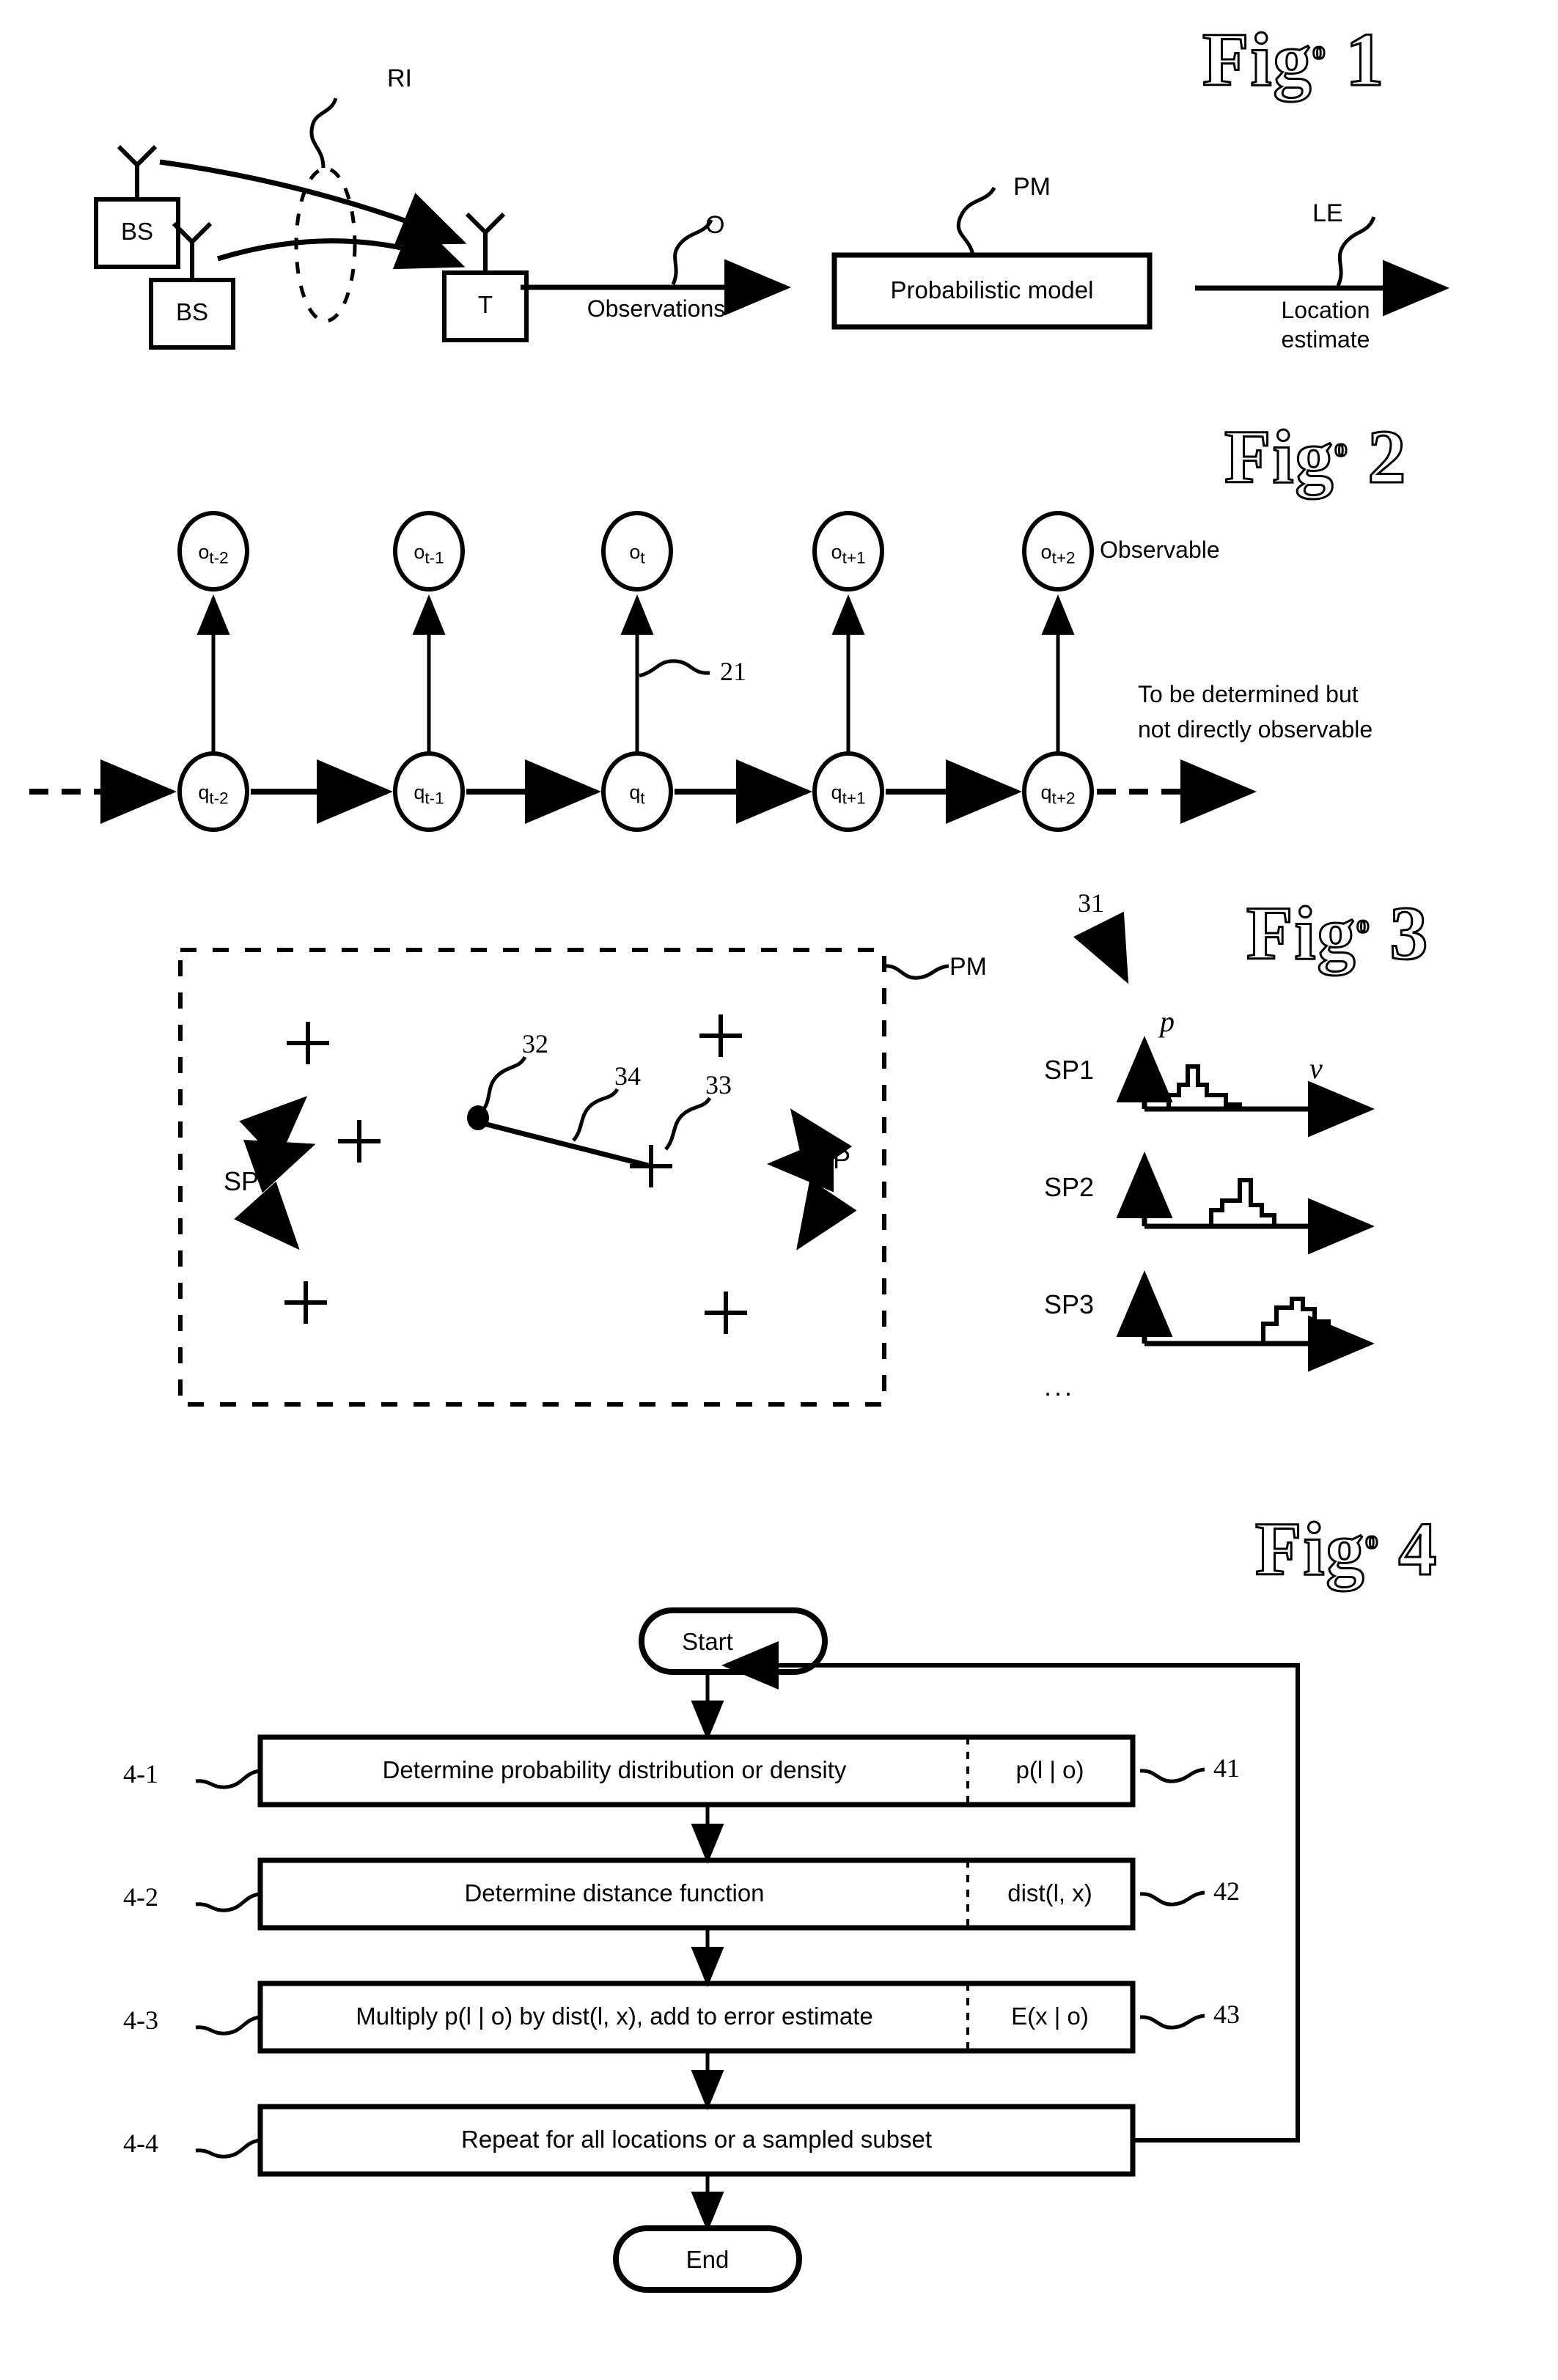 The image size is (1558, 2380). What do you see at coordinates (733, 1641) in the screenshot?
I see `start-terminator` at bounding box center [733, 1641].